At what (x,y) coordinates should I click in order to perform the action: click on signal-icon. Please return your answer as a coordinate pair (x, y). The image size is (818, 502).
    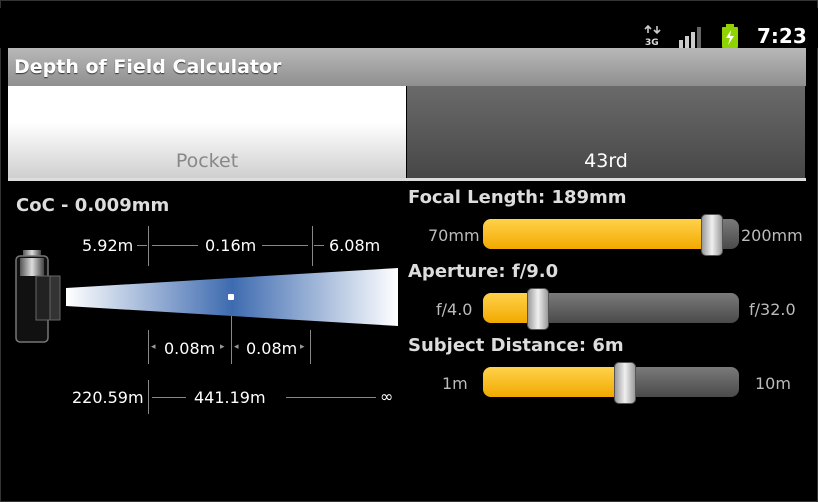
    Looking at the image, I should click on (690, 37).